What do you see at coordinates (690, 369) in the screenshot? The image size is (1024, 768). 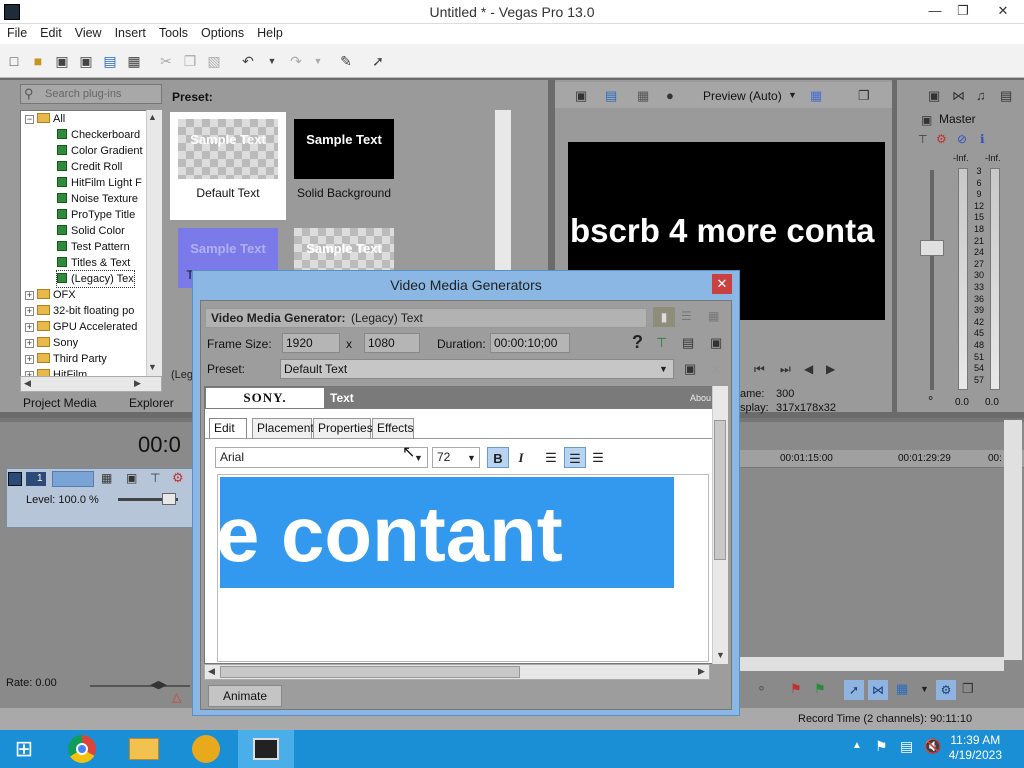 I see `save-preset-icon: ▣` at bounding box center [690, 369].